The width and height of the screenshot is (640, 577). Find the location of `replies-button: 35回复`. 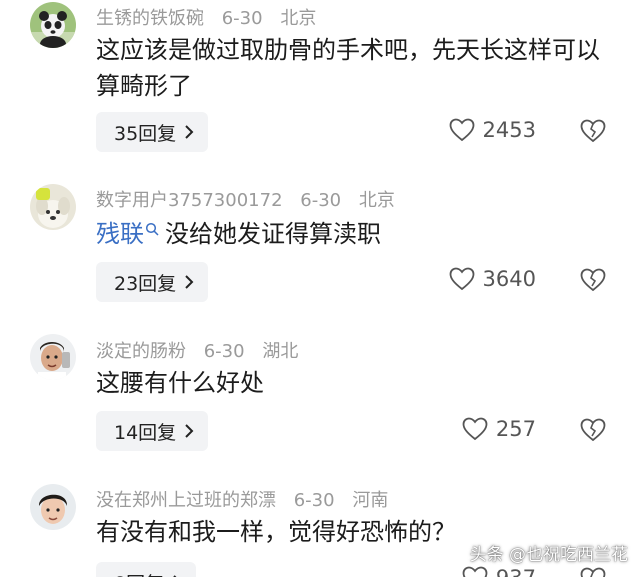

replies-button: 35回复 is located at coordinates (152, 132).